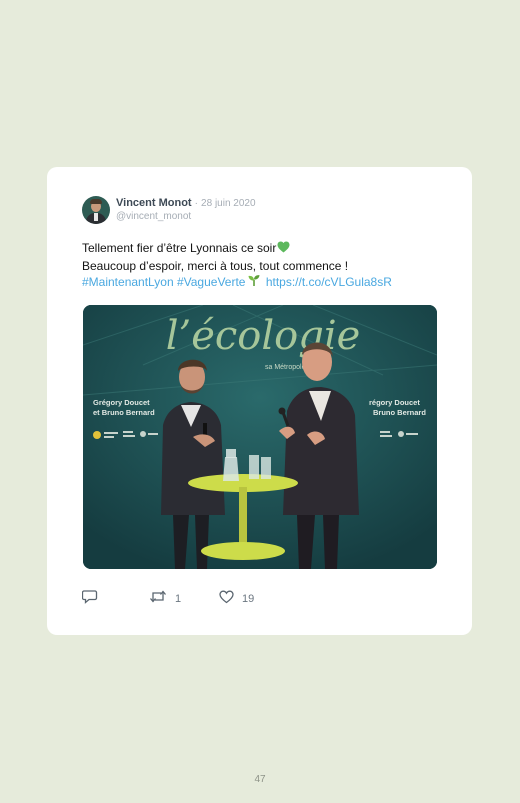 The image size is (520, 803). I want to click on left-panel-line-1: Grégory Doucet, so click(121, 402).